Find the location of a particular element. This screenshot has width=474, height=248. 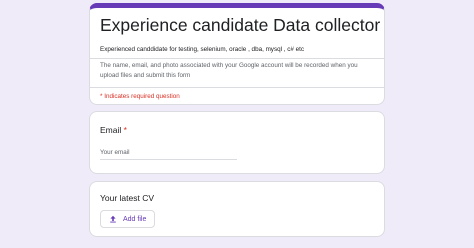

cv-question-title: Your latest CV is located at coordinates (127, 198).